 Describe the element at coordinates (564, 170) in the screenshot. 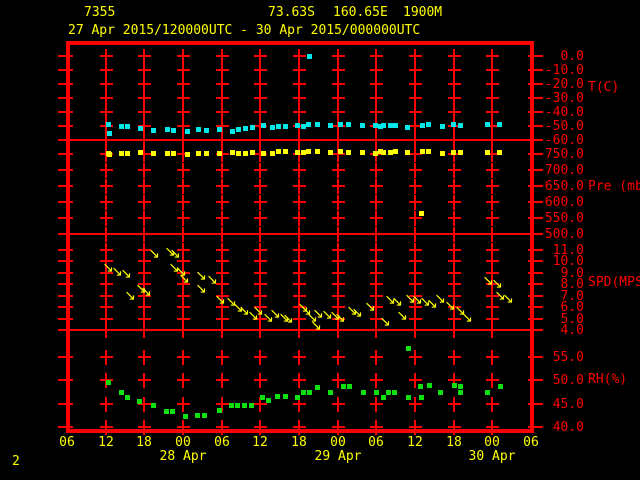

I see `y-axis-tick-label: 700.0` at that location.